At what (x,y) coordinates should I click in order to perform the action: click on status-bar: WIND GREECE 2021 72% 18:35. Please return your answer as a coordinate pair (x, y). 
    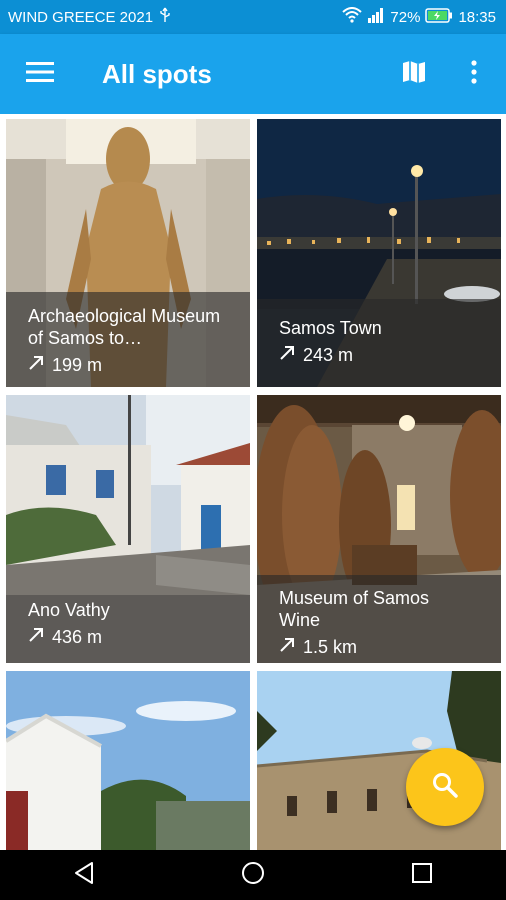
    Looking at the image, I should click on (253, 17).